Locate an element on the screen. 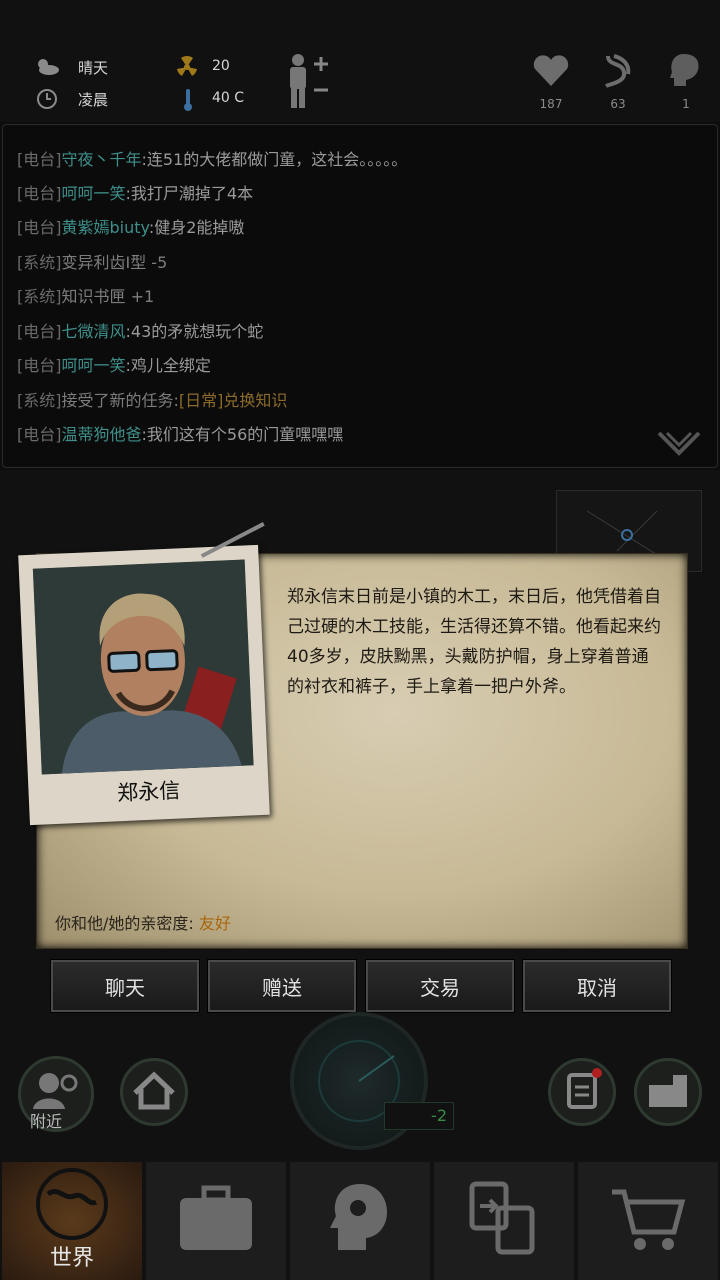  chat-line: [电台]黄紫嫣biuty:健身2能掉嗷 is located at coordinates (131, 227).